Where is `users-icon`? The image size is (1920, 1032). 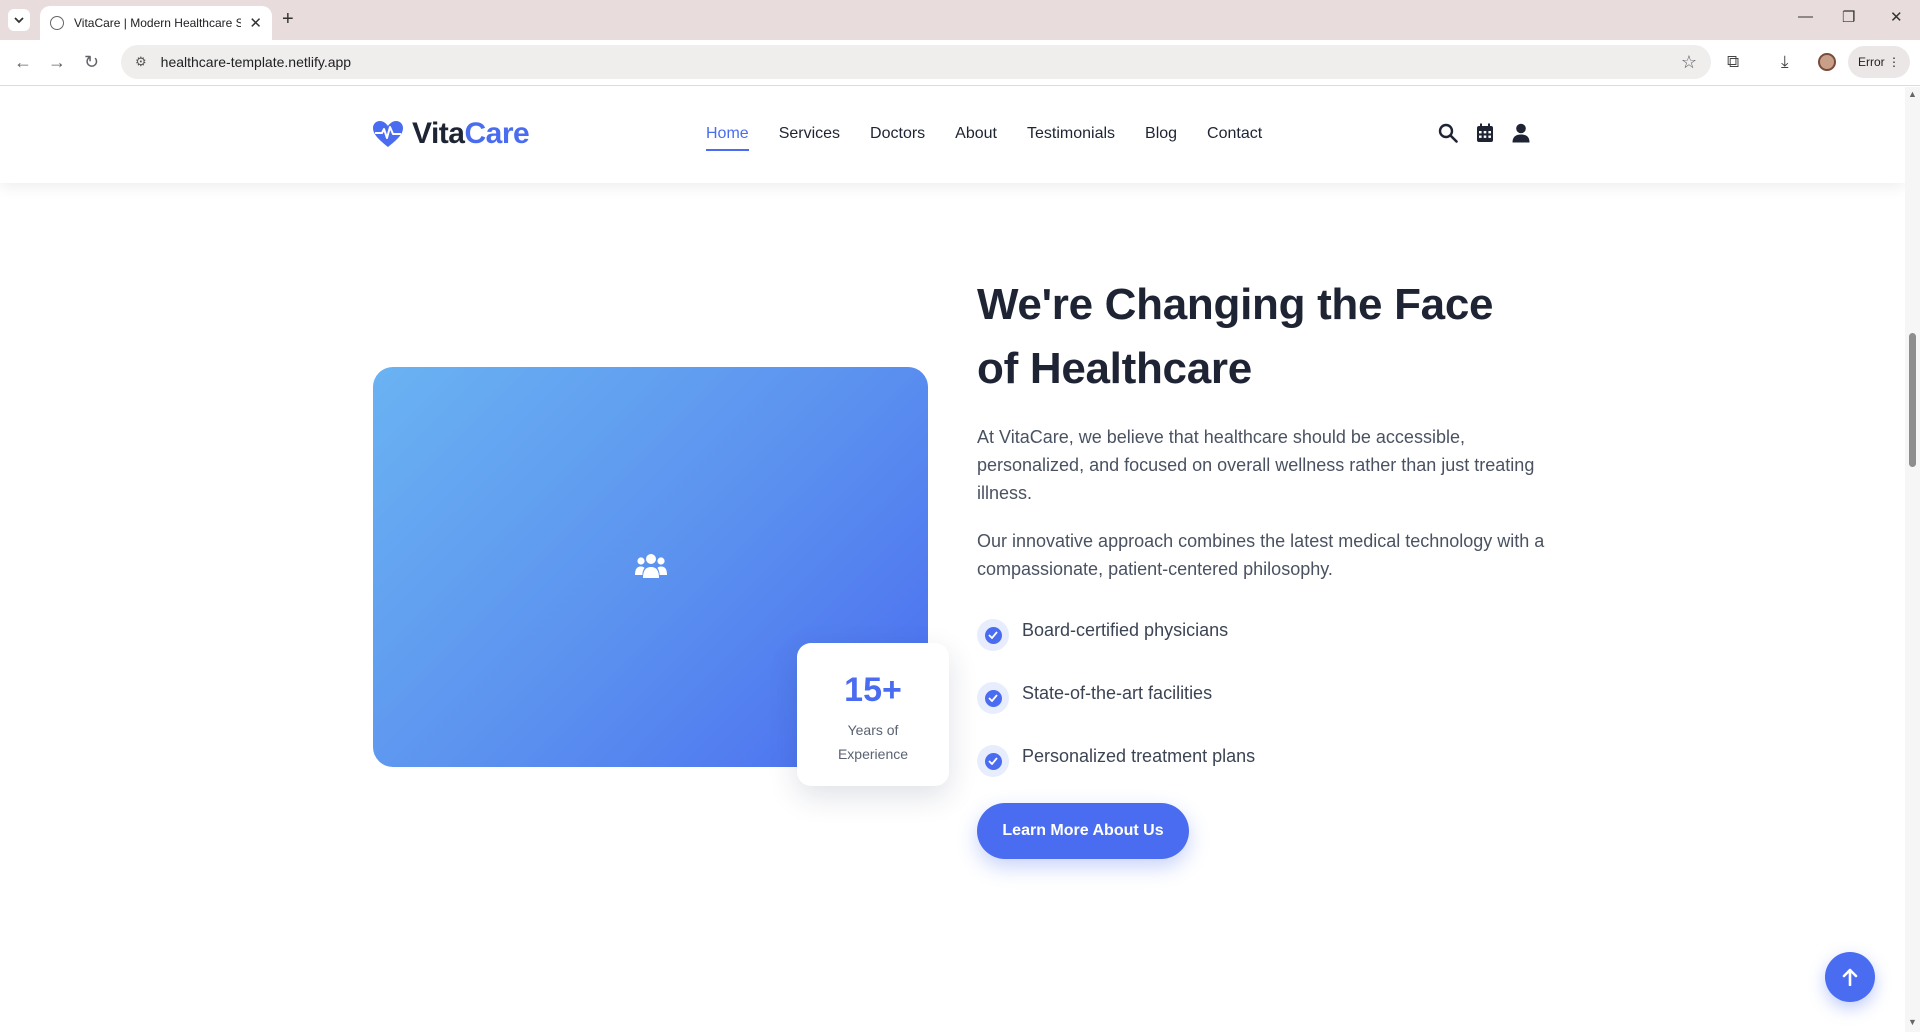 users-icon is located at coordinates (651, 566).